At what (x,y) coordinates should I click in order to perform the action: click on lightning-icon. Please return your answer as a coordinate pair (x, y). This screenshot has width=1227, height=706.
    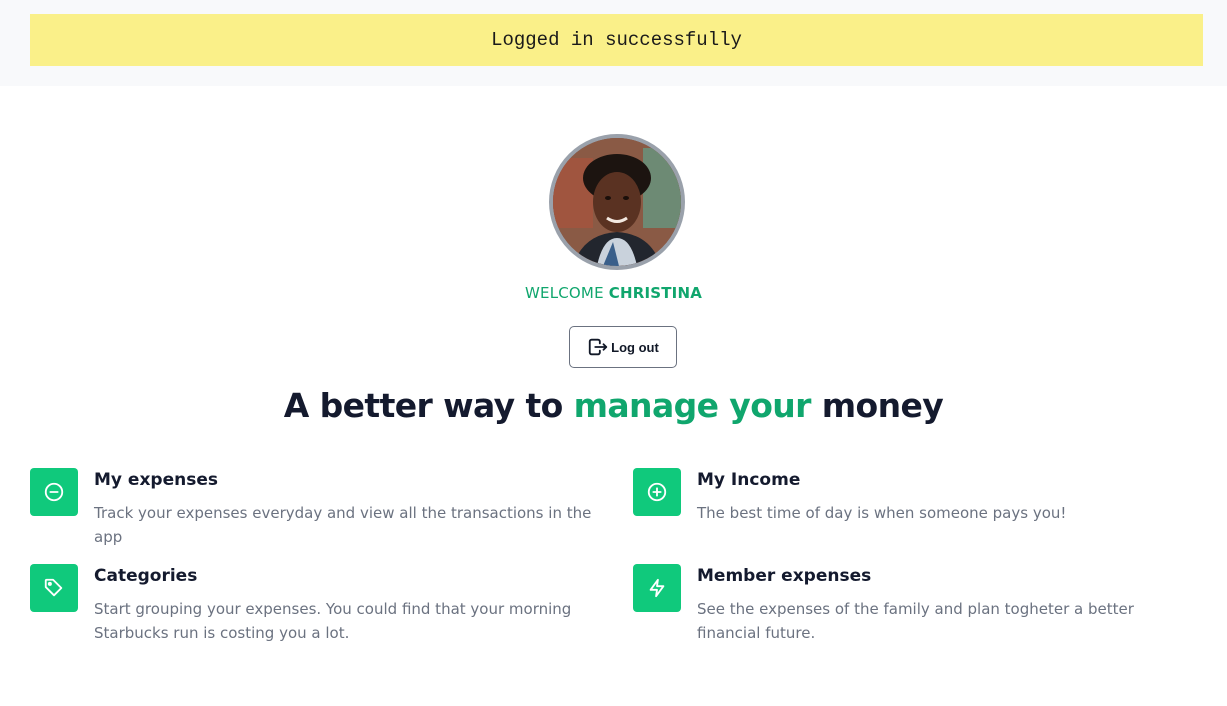
    Looking at the image, I should click on (657, 588).